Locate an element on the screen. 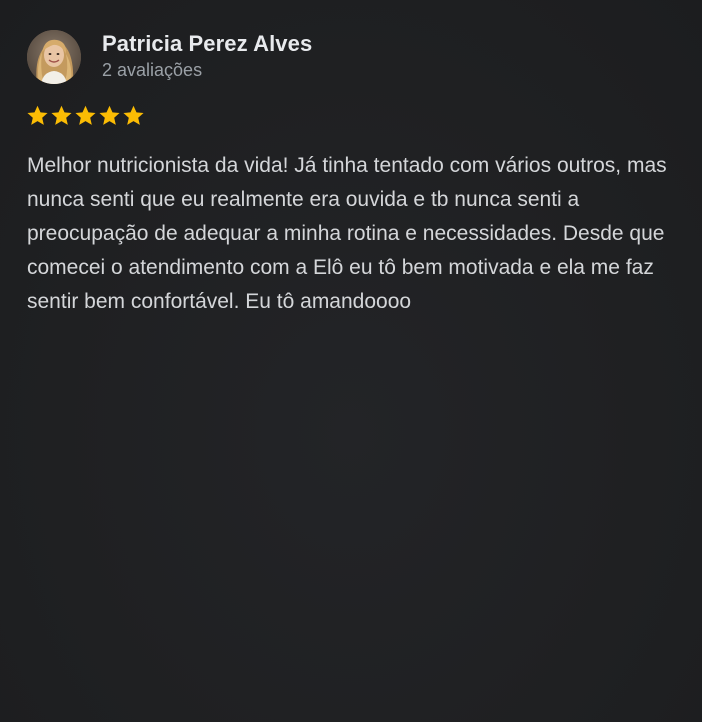  reviewer-name: Patricia Perez Alves is located at coordinates (207, 44).